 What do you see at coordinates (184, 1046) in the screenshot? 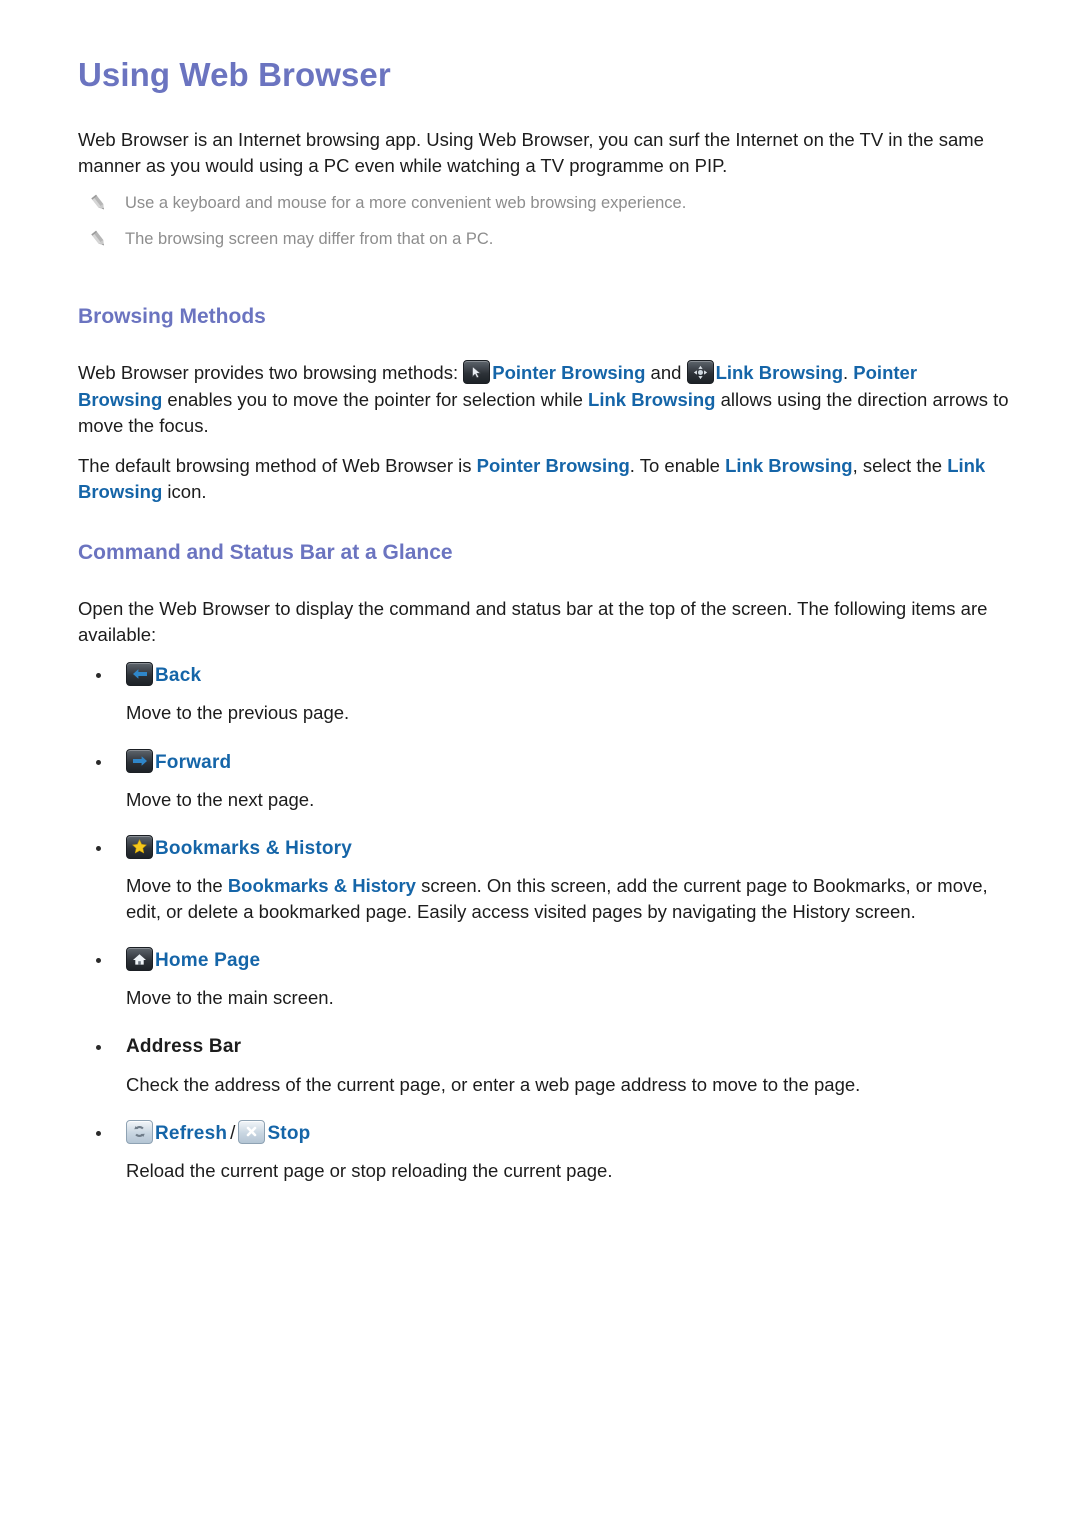
I see `command-item-label: Address Bar` at bounding box center [184, 1046].